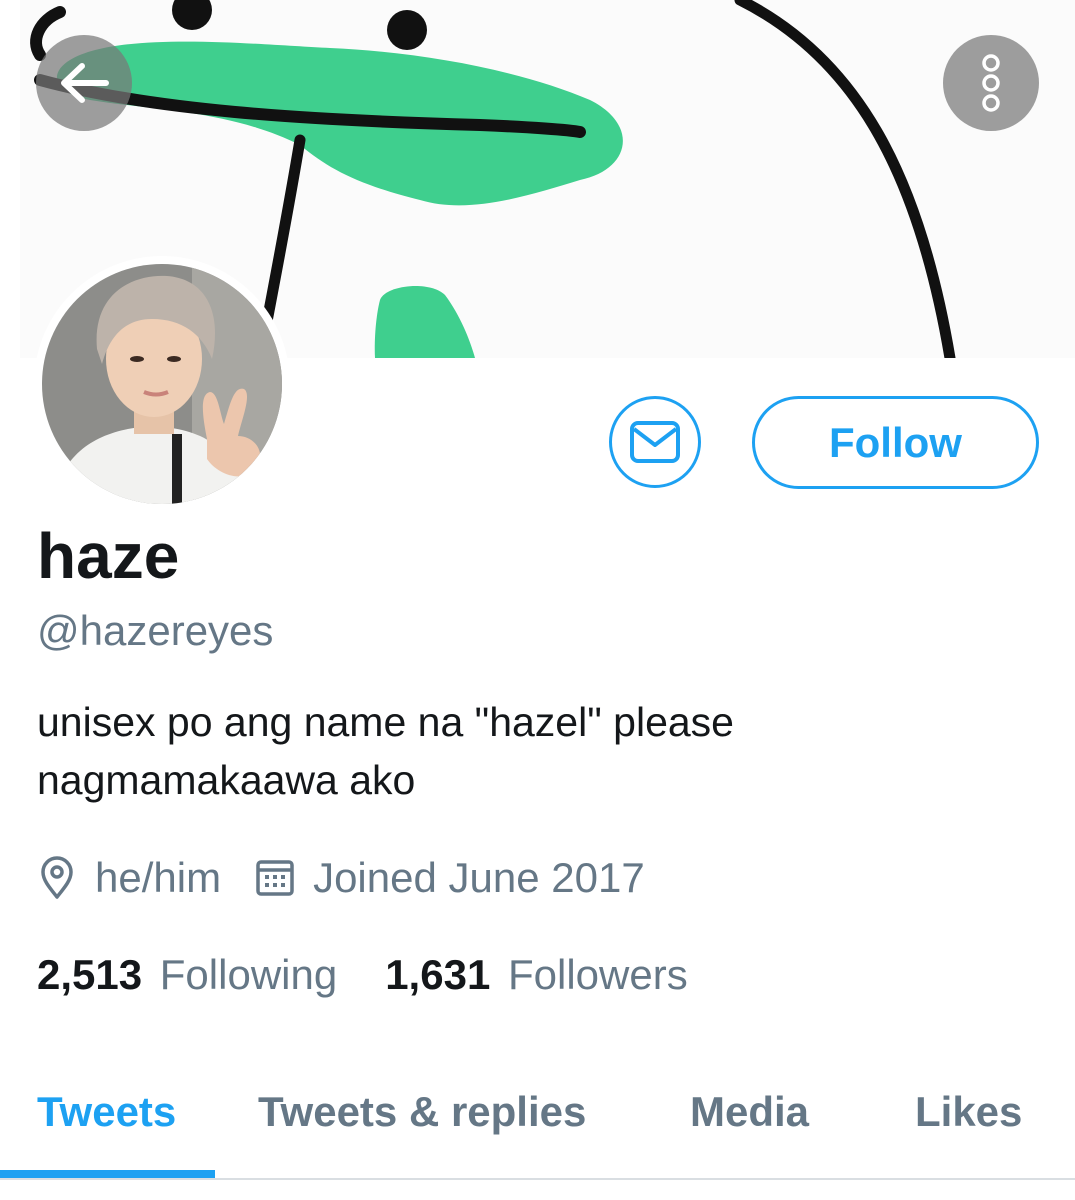  Describe the element at coordinates (90, 974) in the screenshot. I see `following-count: 2,513` at that location.